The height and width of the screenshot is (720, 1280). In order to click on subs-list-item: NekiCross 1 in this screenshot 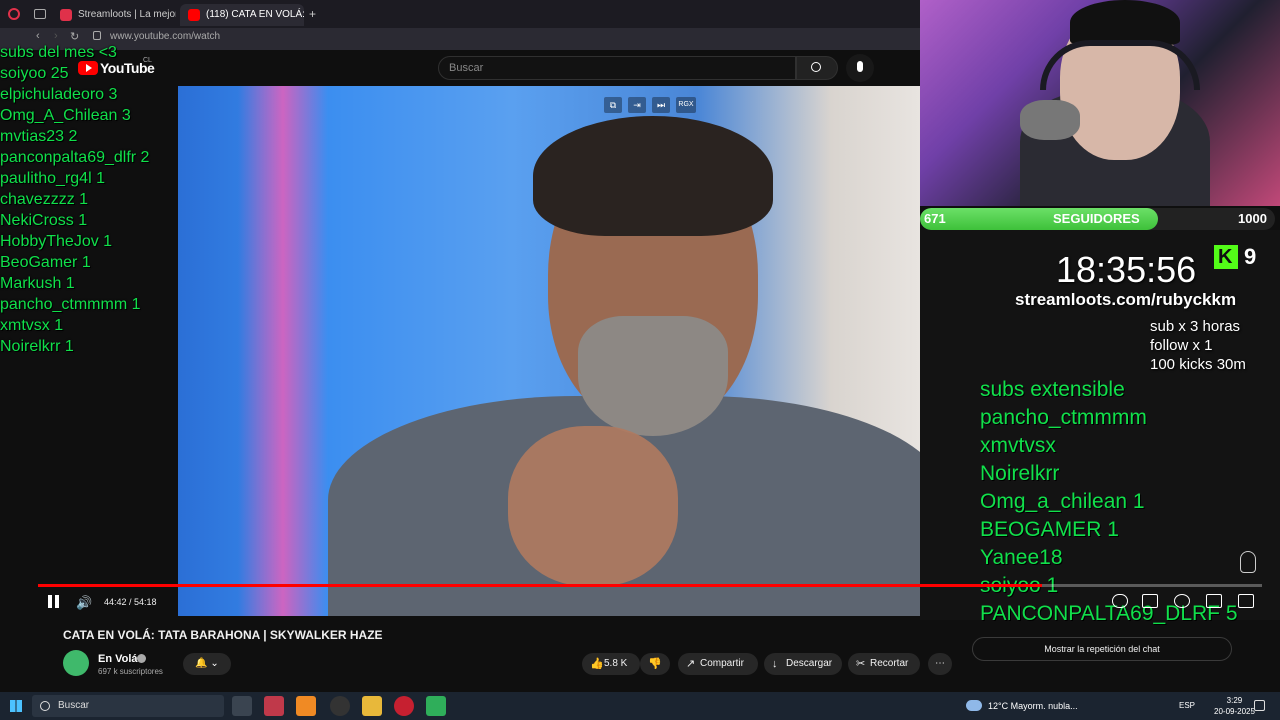, I will do `click(44, 220)`.